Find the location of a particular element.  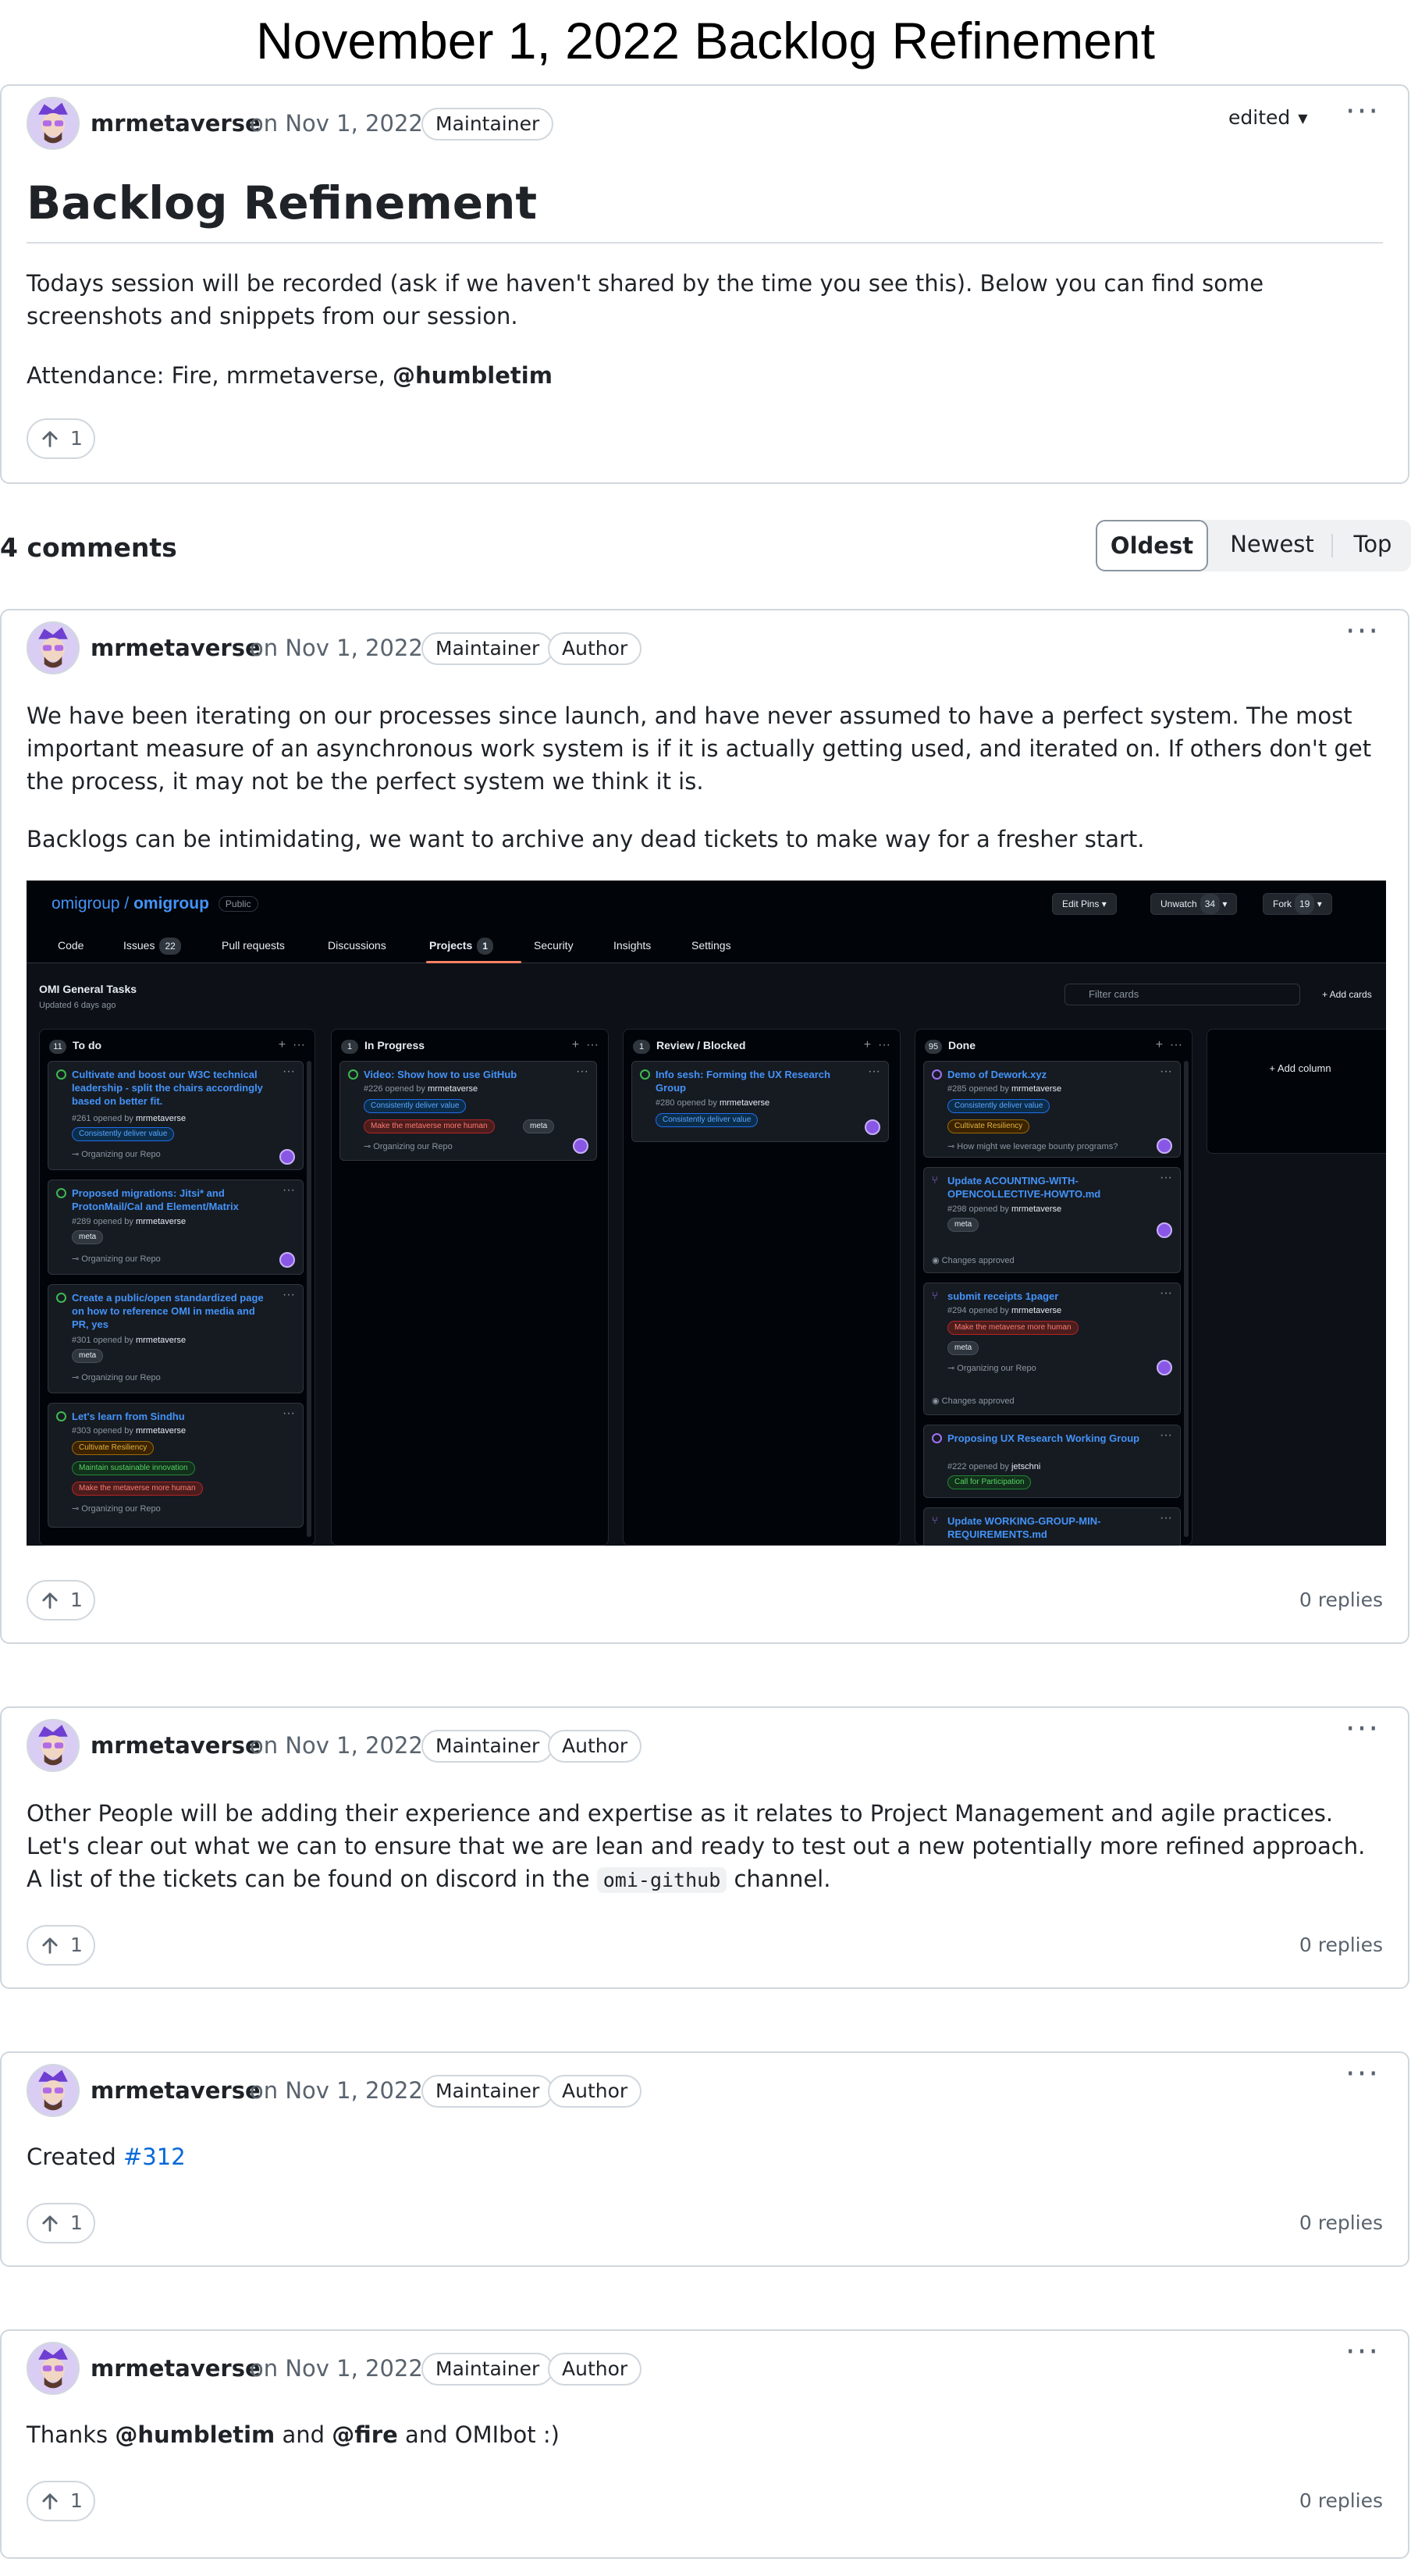

heading-divider is located at coordinates (705, 243).